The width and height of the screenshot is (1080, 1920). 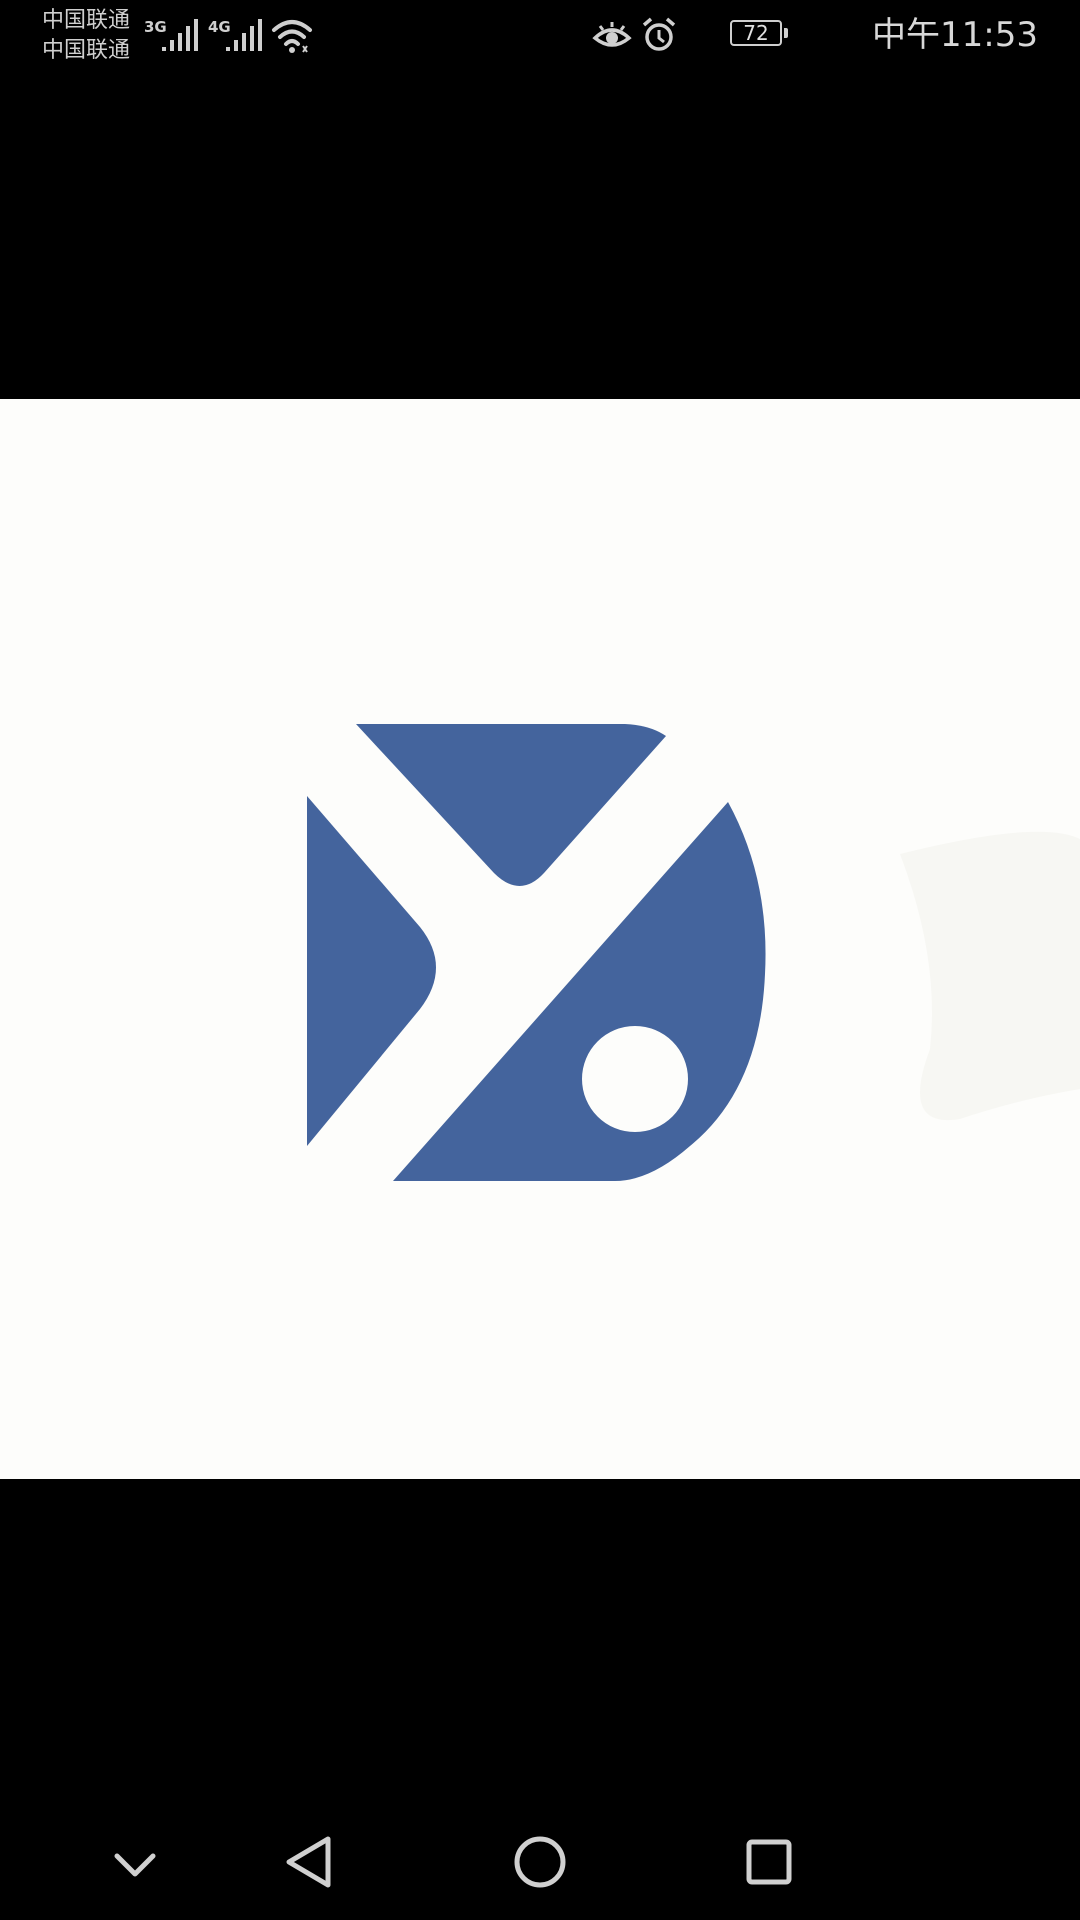 I want to click on back-button, so click(x=309, y=1860).